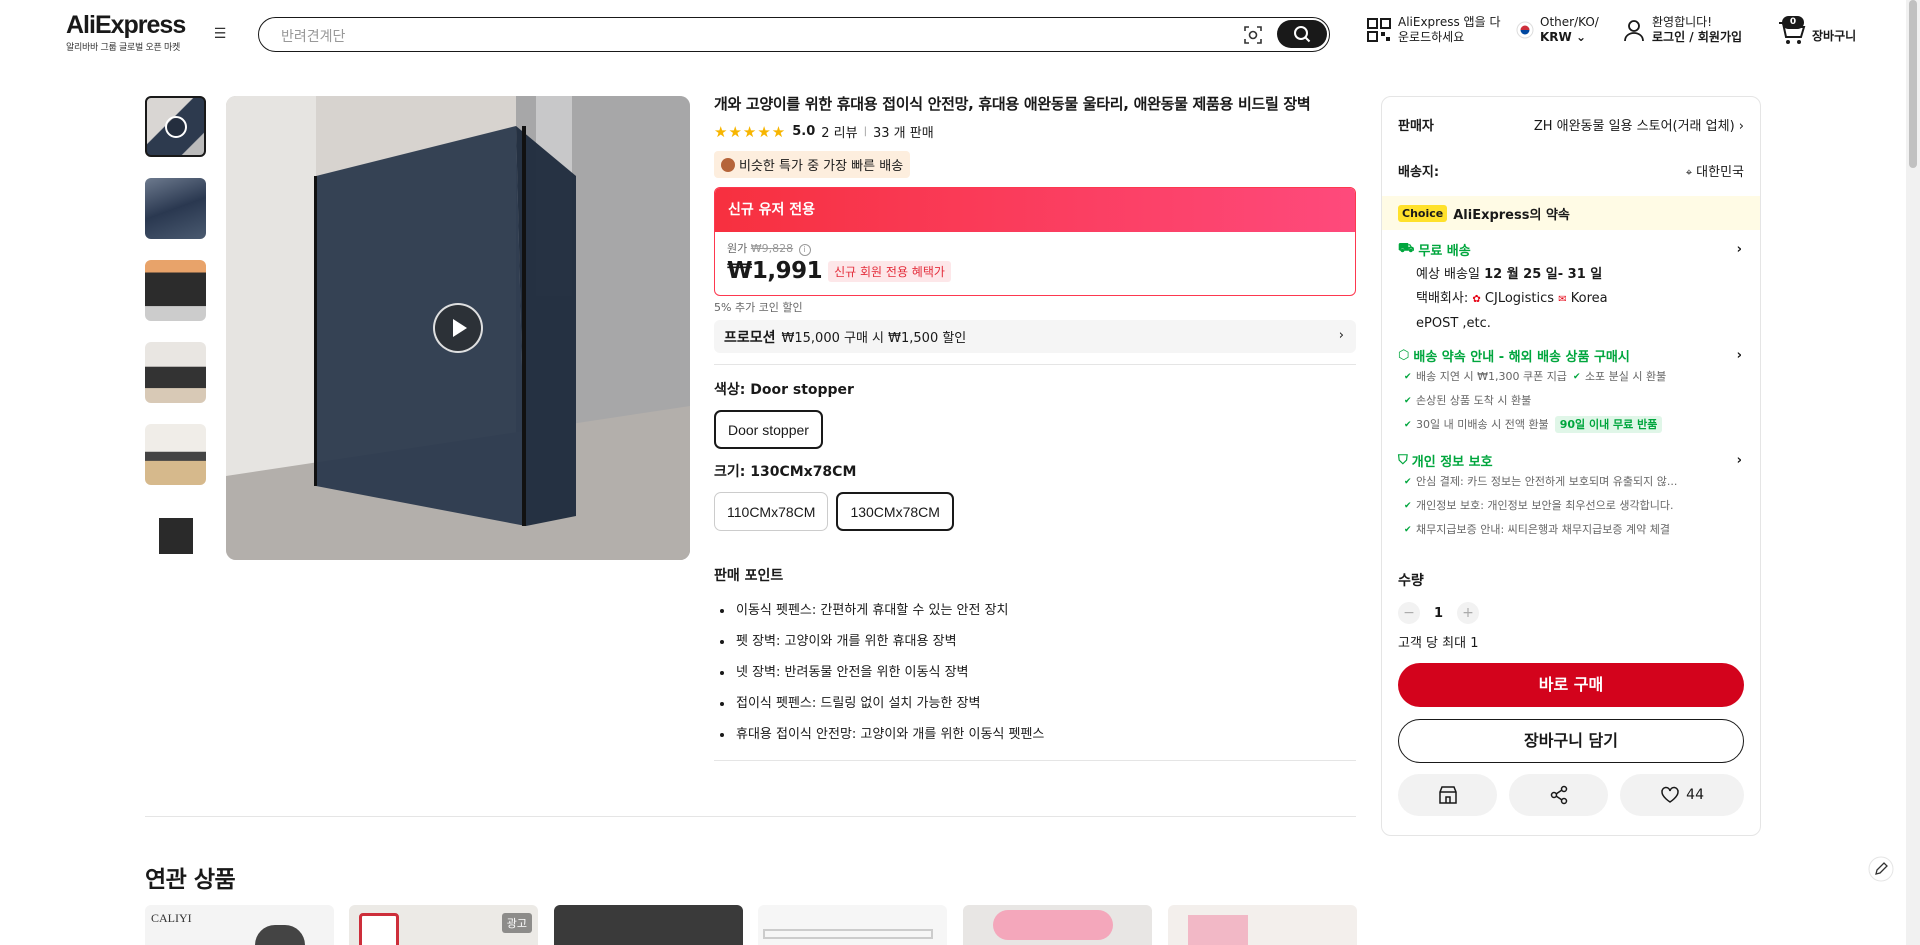 This screenshot has height=945, width=1920. Describe the element at coordinates (1453, 323) in the screenshot. I see `carrier-more: ePOST ,etc.` at that location.